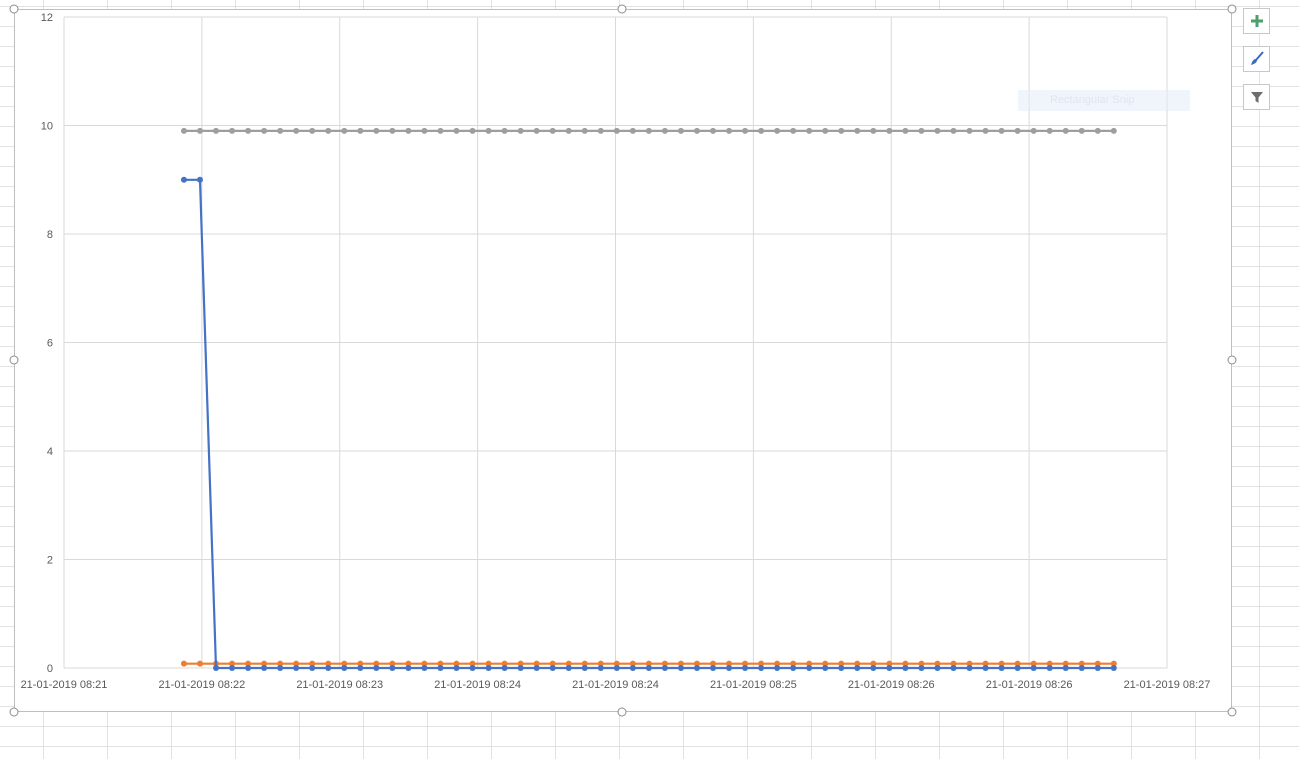 The image size is (1299, 759). Describe the element at coordinates (50, 561) in the screenshot. I see `y-tick-label: 2` at that location.